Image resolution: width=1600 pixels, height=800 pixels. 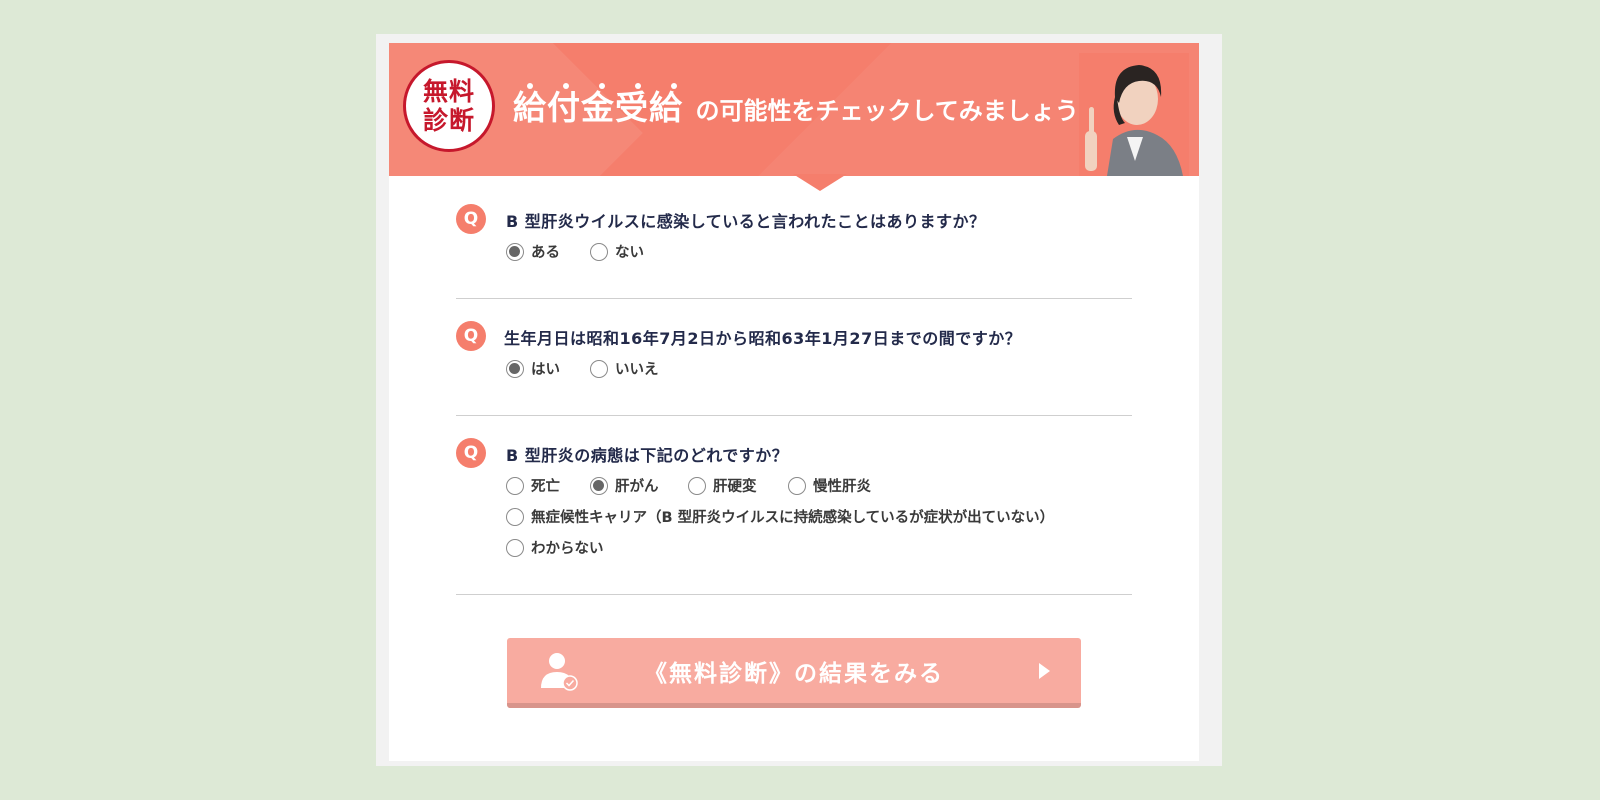 What do you see at coordinates (794, 234) in the screenshot?
I see `question-1: Q B 型肝炎ウイルスに感染していると言われたことはありますか？ ある ない` at bounding box center [794, 234].